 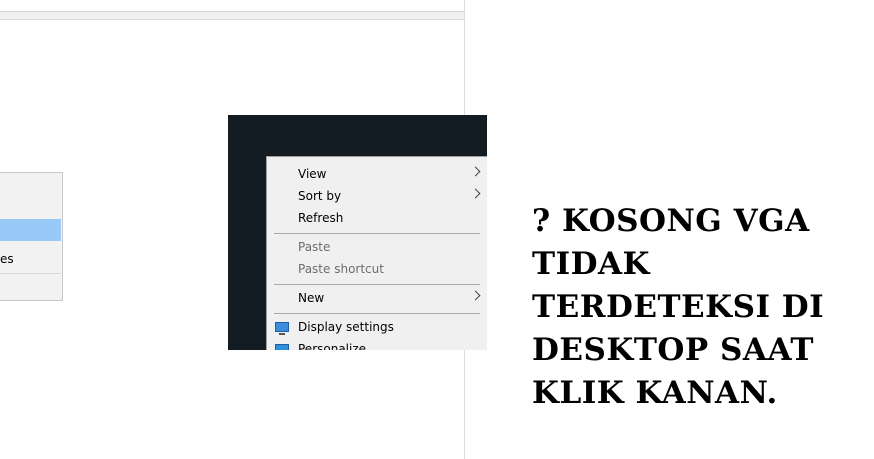 What do you see at coordinates (232, 15) in the screenshot?
I see `window-toolbar` at bounding box center [232, 15].